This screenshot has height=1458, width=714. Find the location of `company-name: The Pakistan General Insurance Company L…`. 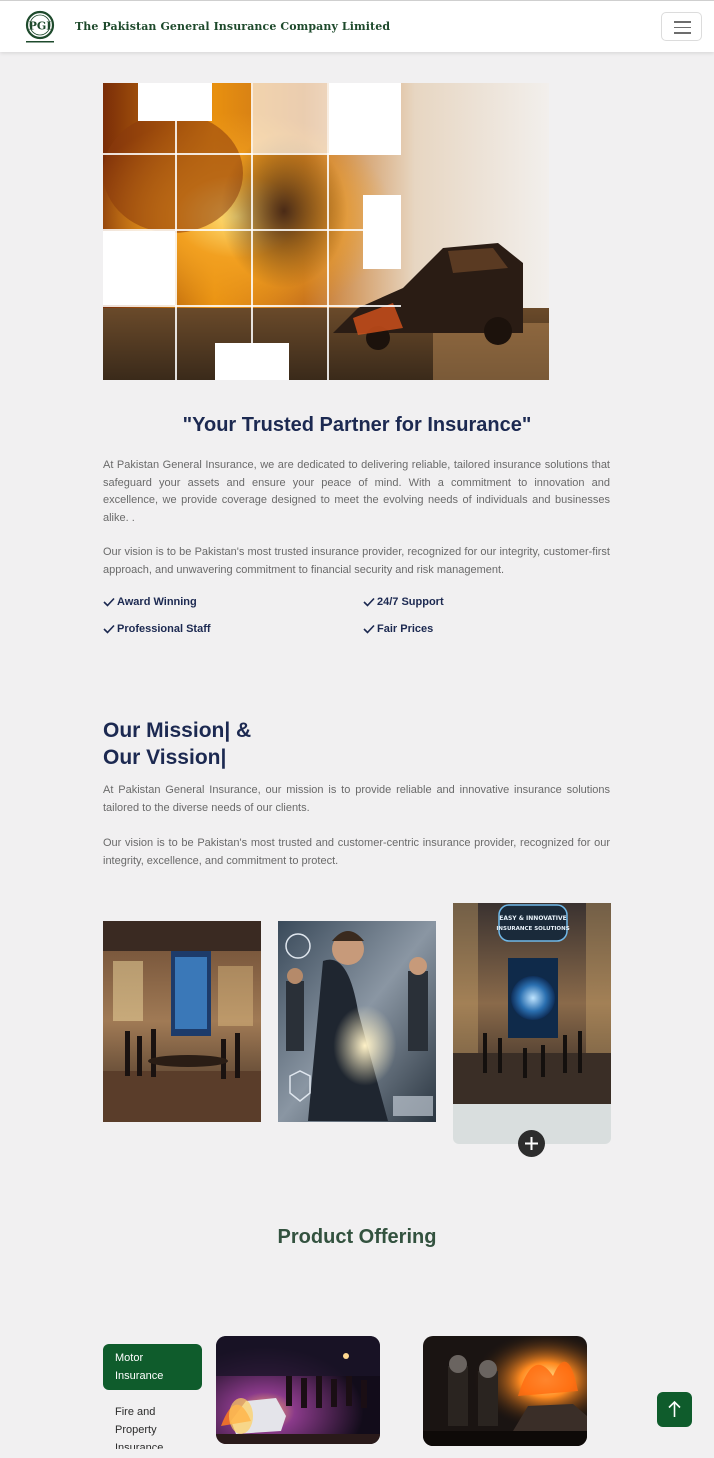

company-name: The Pakistan General Insurance Company L… is located at coordinates (232, 26).